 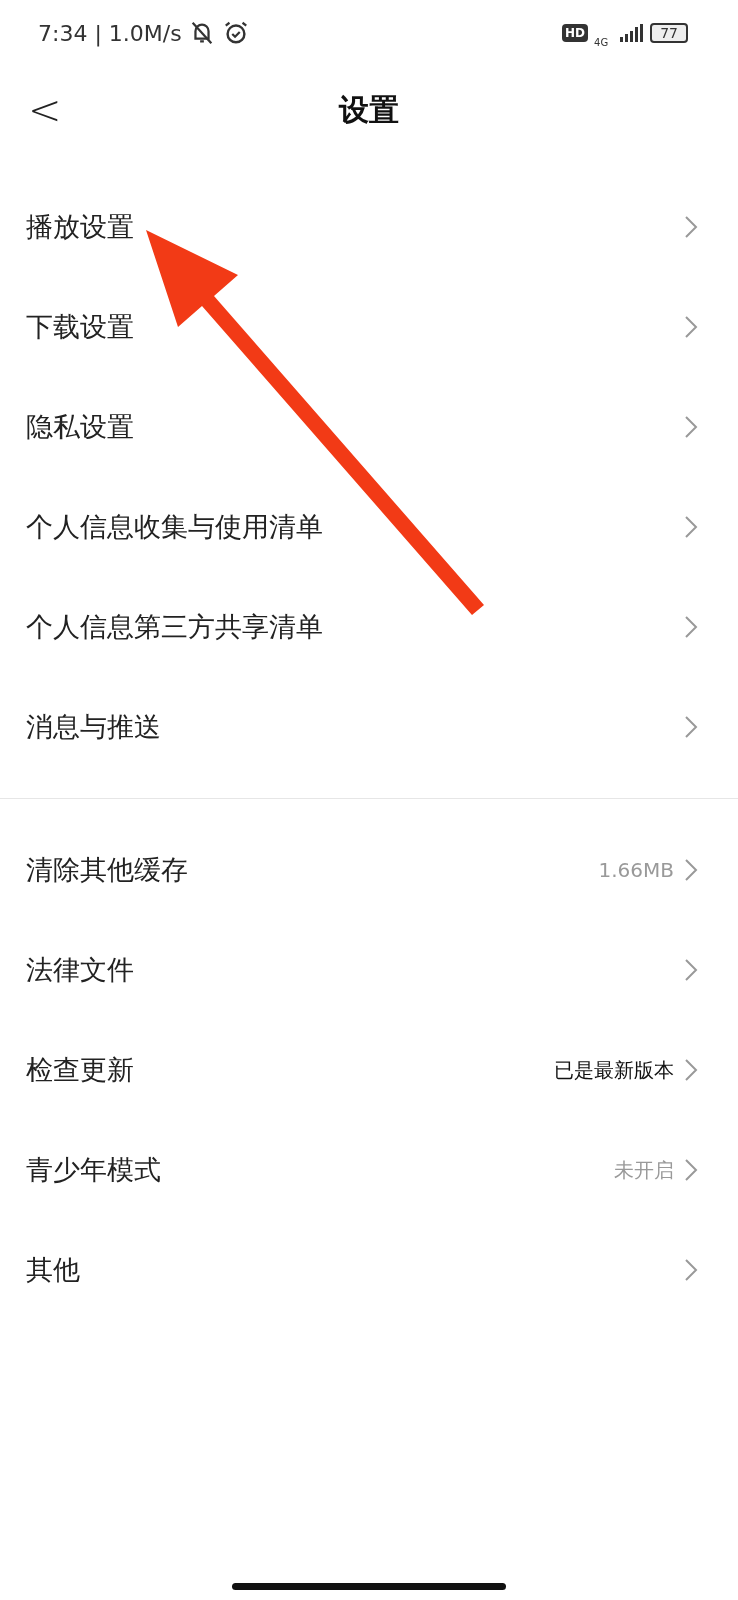 What do you see at coordinates (636, 870) in the screenshot?
I see `item-value: 1.66MB` at bounding box center [636, 870].